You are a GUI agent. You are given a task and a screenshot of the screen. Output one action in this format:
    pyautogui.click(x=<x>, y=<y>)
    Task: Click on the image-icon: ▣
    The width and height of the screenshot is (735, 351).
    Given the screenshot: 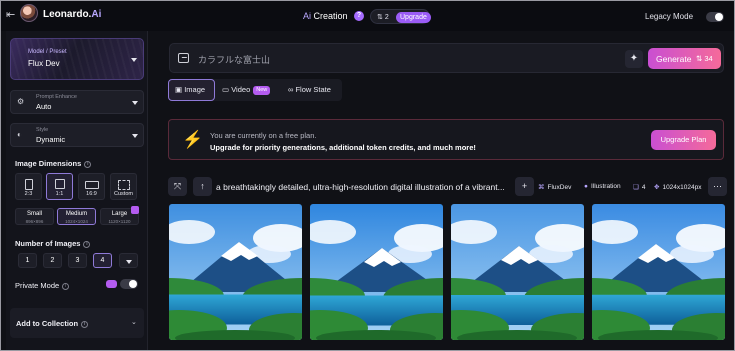 What is the action you would take?
    pyautogui.click(x=179, y=89)
    